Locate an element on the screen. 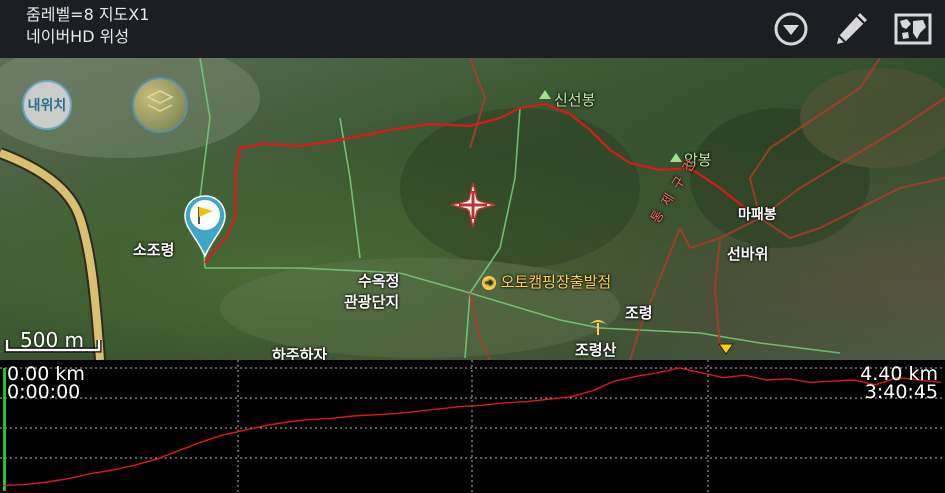 The width and height of the screenshot is (945, 493). dropdown-circle-icon is located at coordinates (791, 29).